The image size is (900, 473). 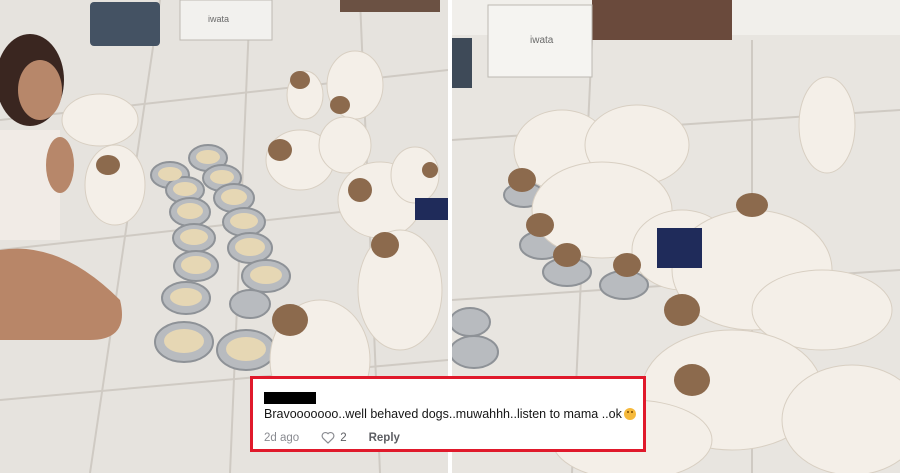 I want to click on like-count: 2, so click(x=343, y=437).